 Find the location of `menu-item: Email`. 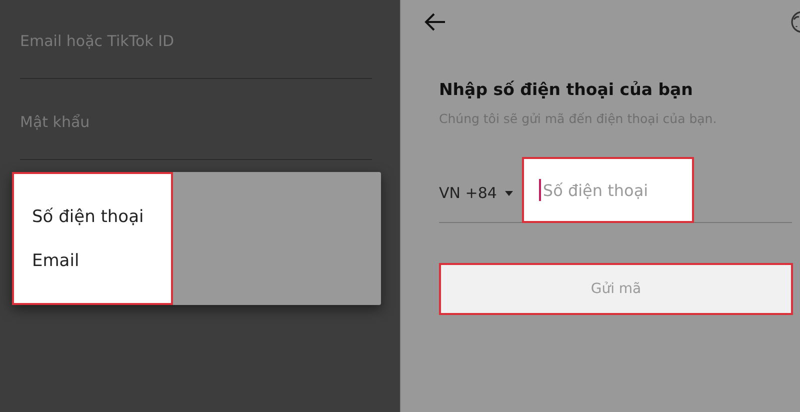

menu-item: Email is located at coordinates (101, 260).